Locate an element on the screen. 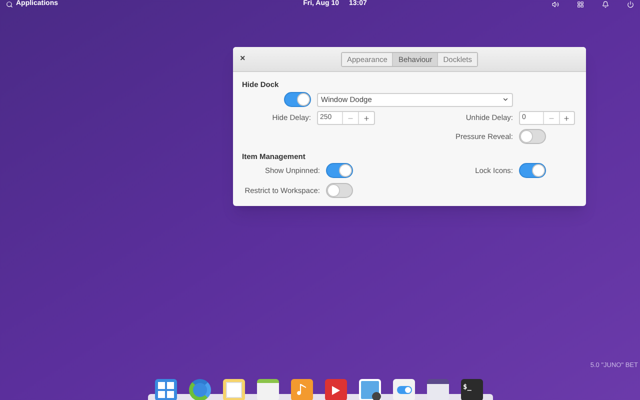 This screenshot has height=400, width=640. lock-icons-switch is located at coordinates (532, 170).